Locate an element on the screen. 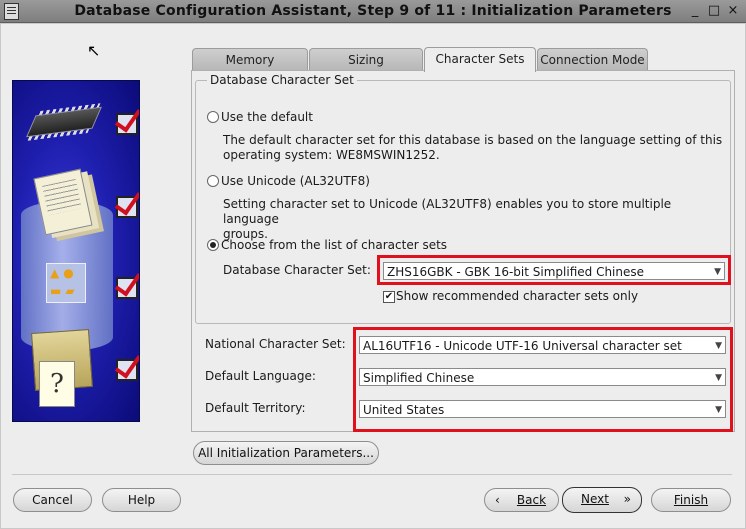  tab-sizing: Sizing is located at coordinates (366, 59).